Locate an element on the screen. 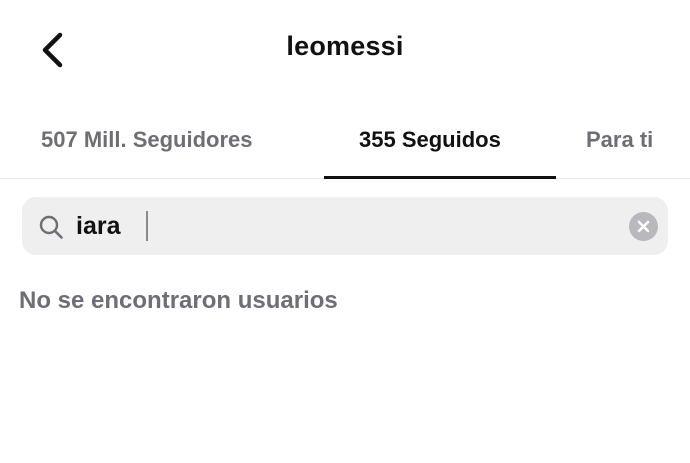  clear-search-button is located at coordinates (643, 226).